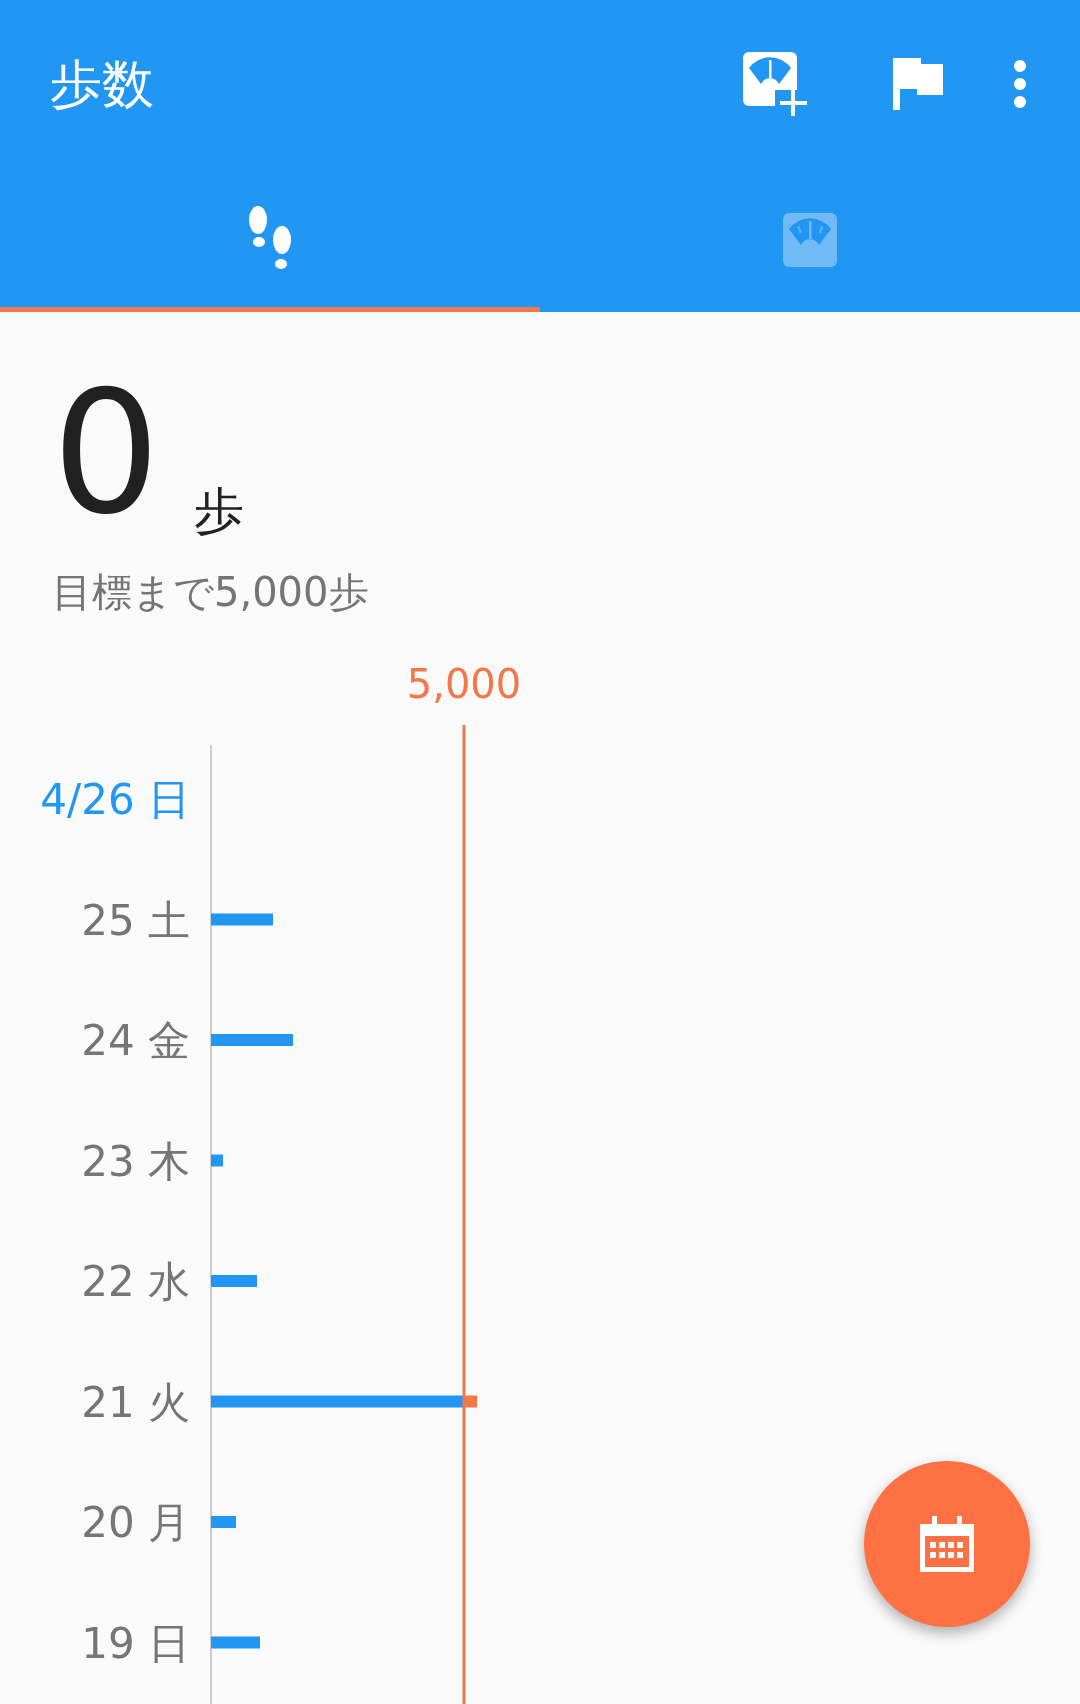  Describe the element at coordinates (1020, 84) in the screenshot. I see `more-icon` at that location.